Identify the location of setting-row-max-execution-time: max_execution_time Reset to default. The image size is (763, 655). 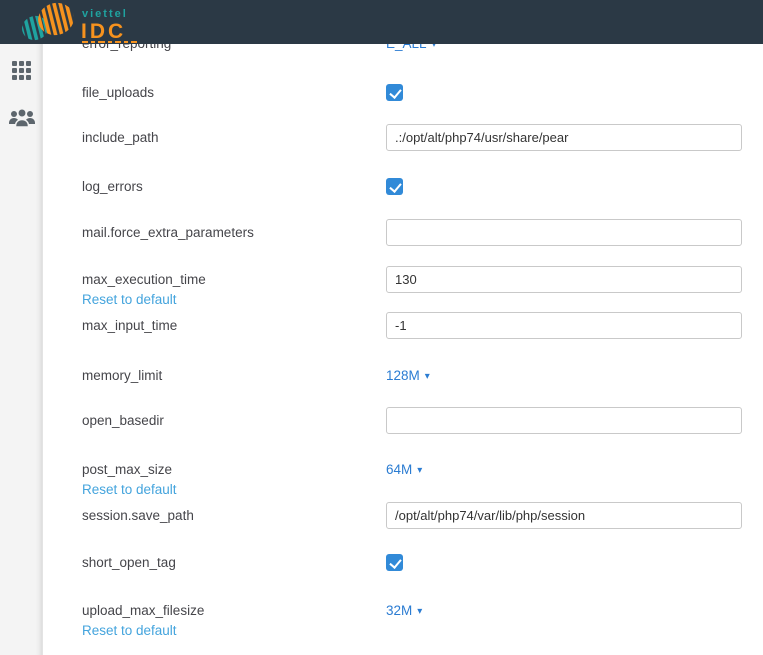
(403, 289).